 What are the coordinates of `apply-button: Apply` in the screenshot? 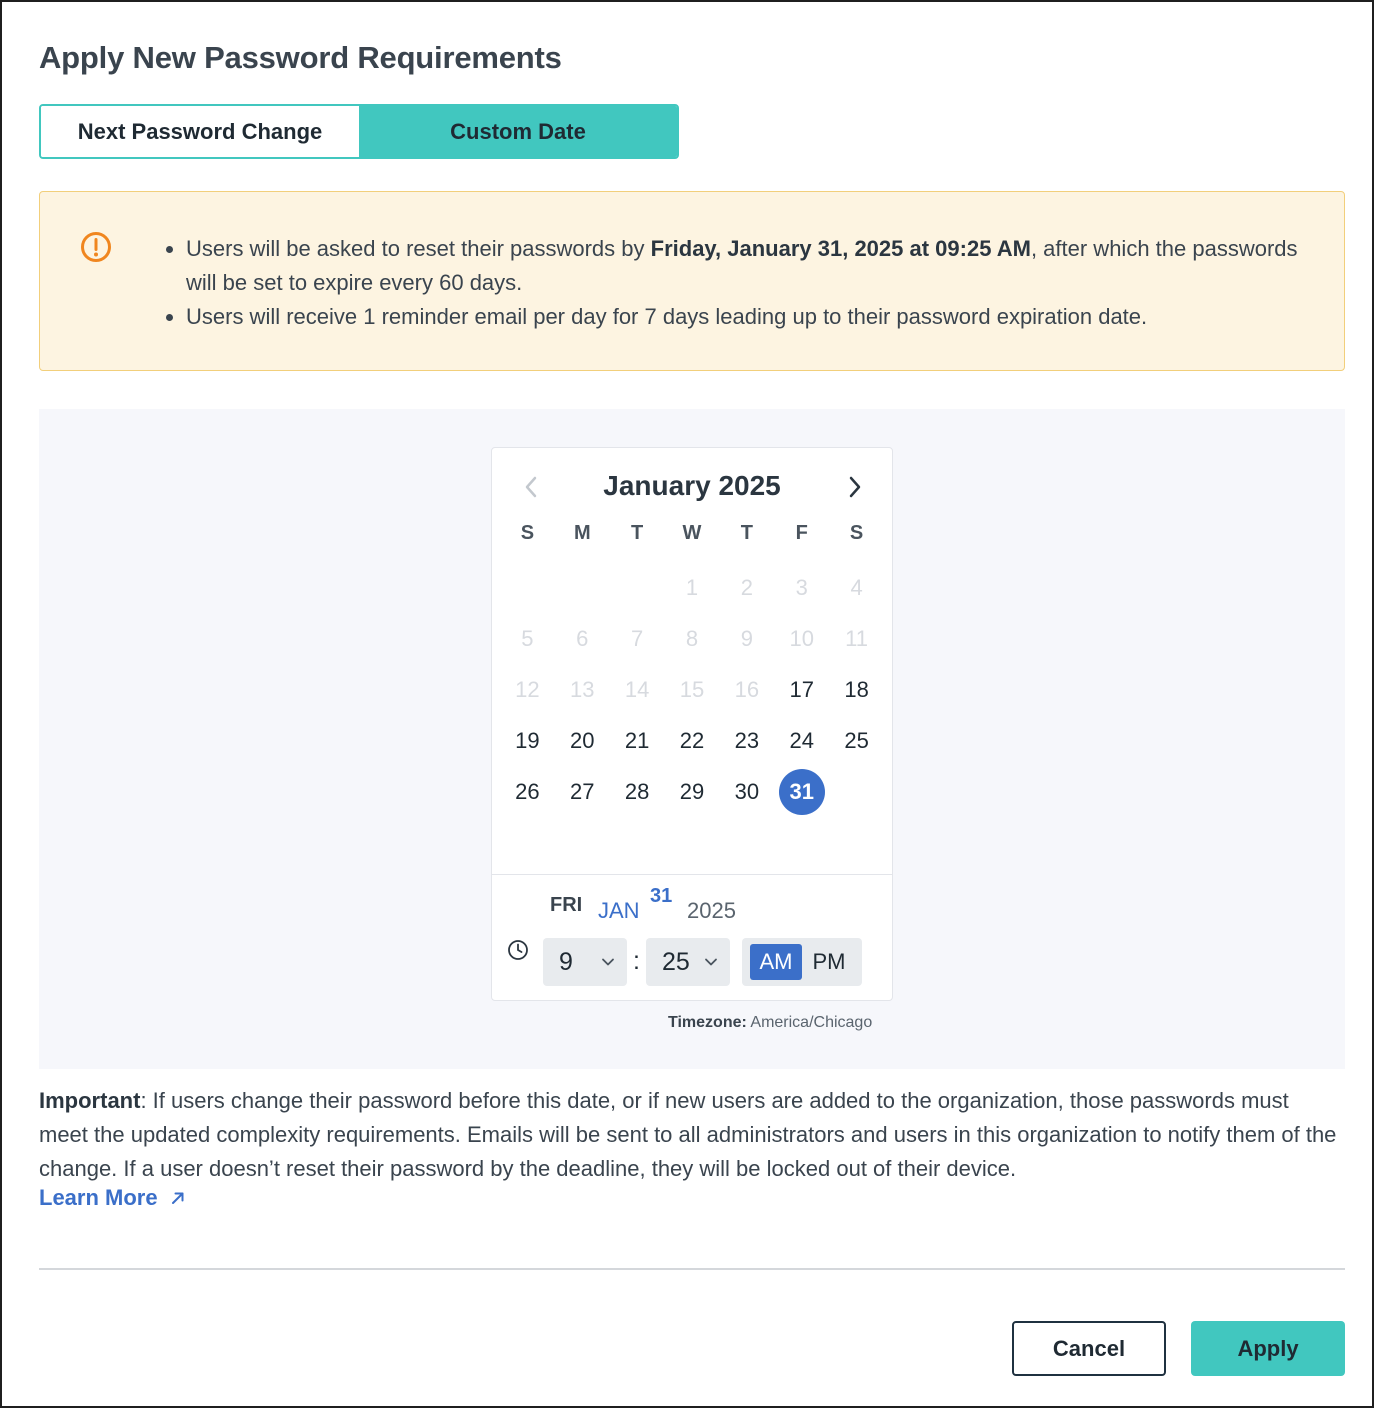 It's located at (1268, 1348).